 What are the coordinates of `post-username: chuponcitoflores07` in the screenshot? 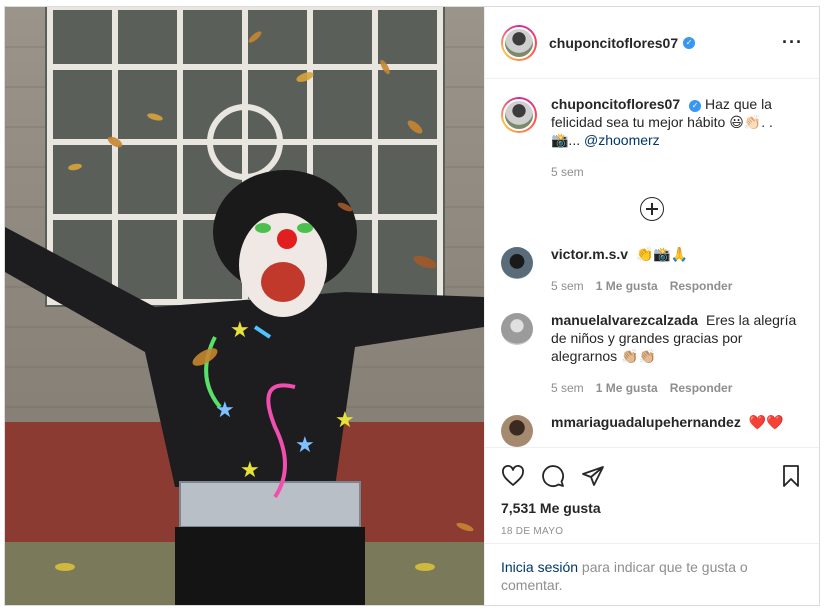 It's located at (613, 43).